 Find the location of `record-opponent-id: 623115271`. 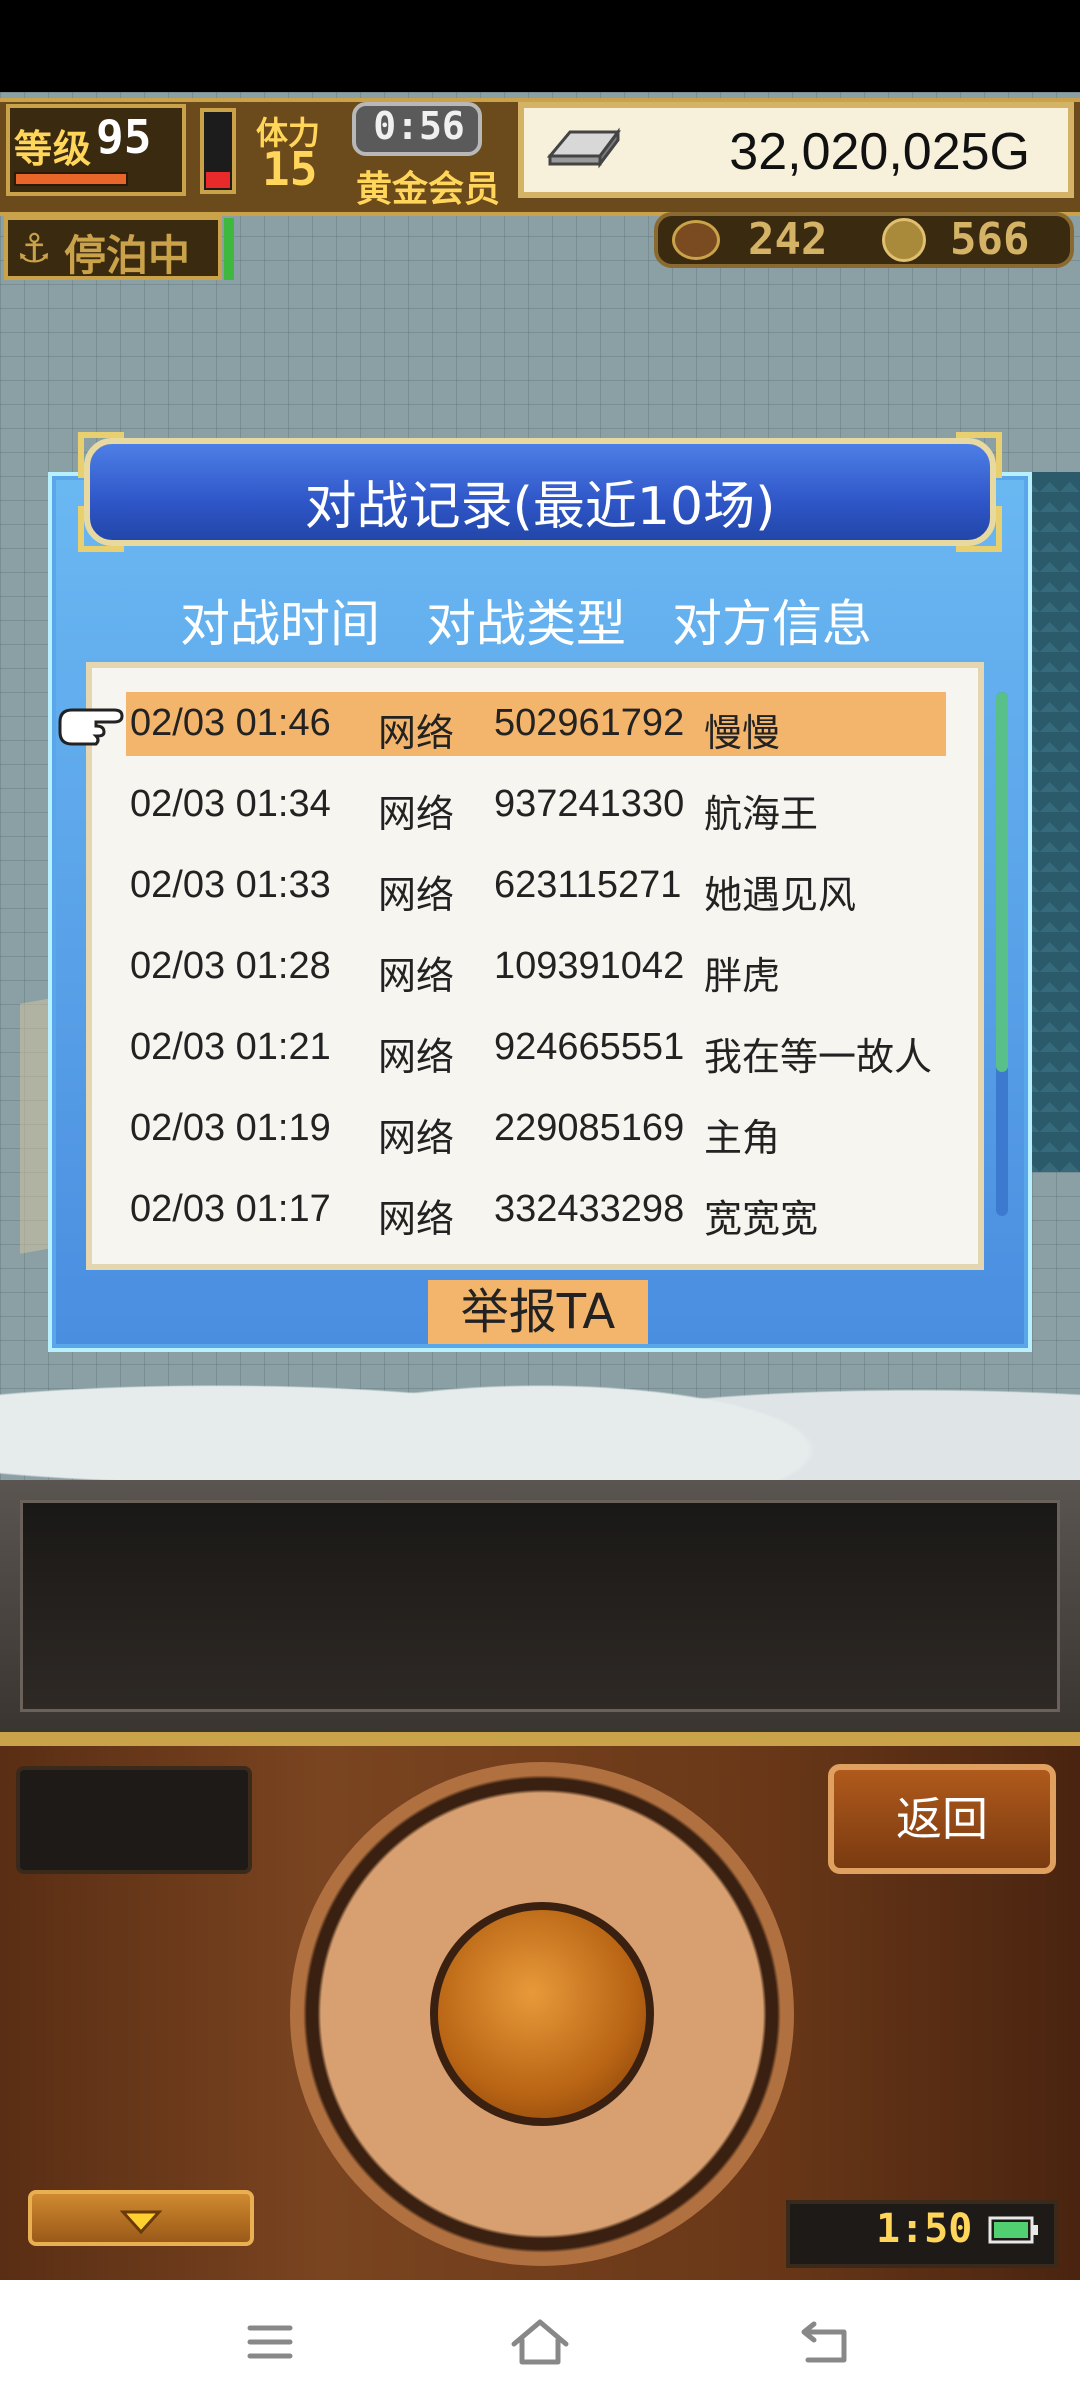

record-opponent-id: 623115271 is located at coordinates (588, 885).